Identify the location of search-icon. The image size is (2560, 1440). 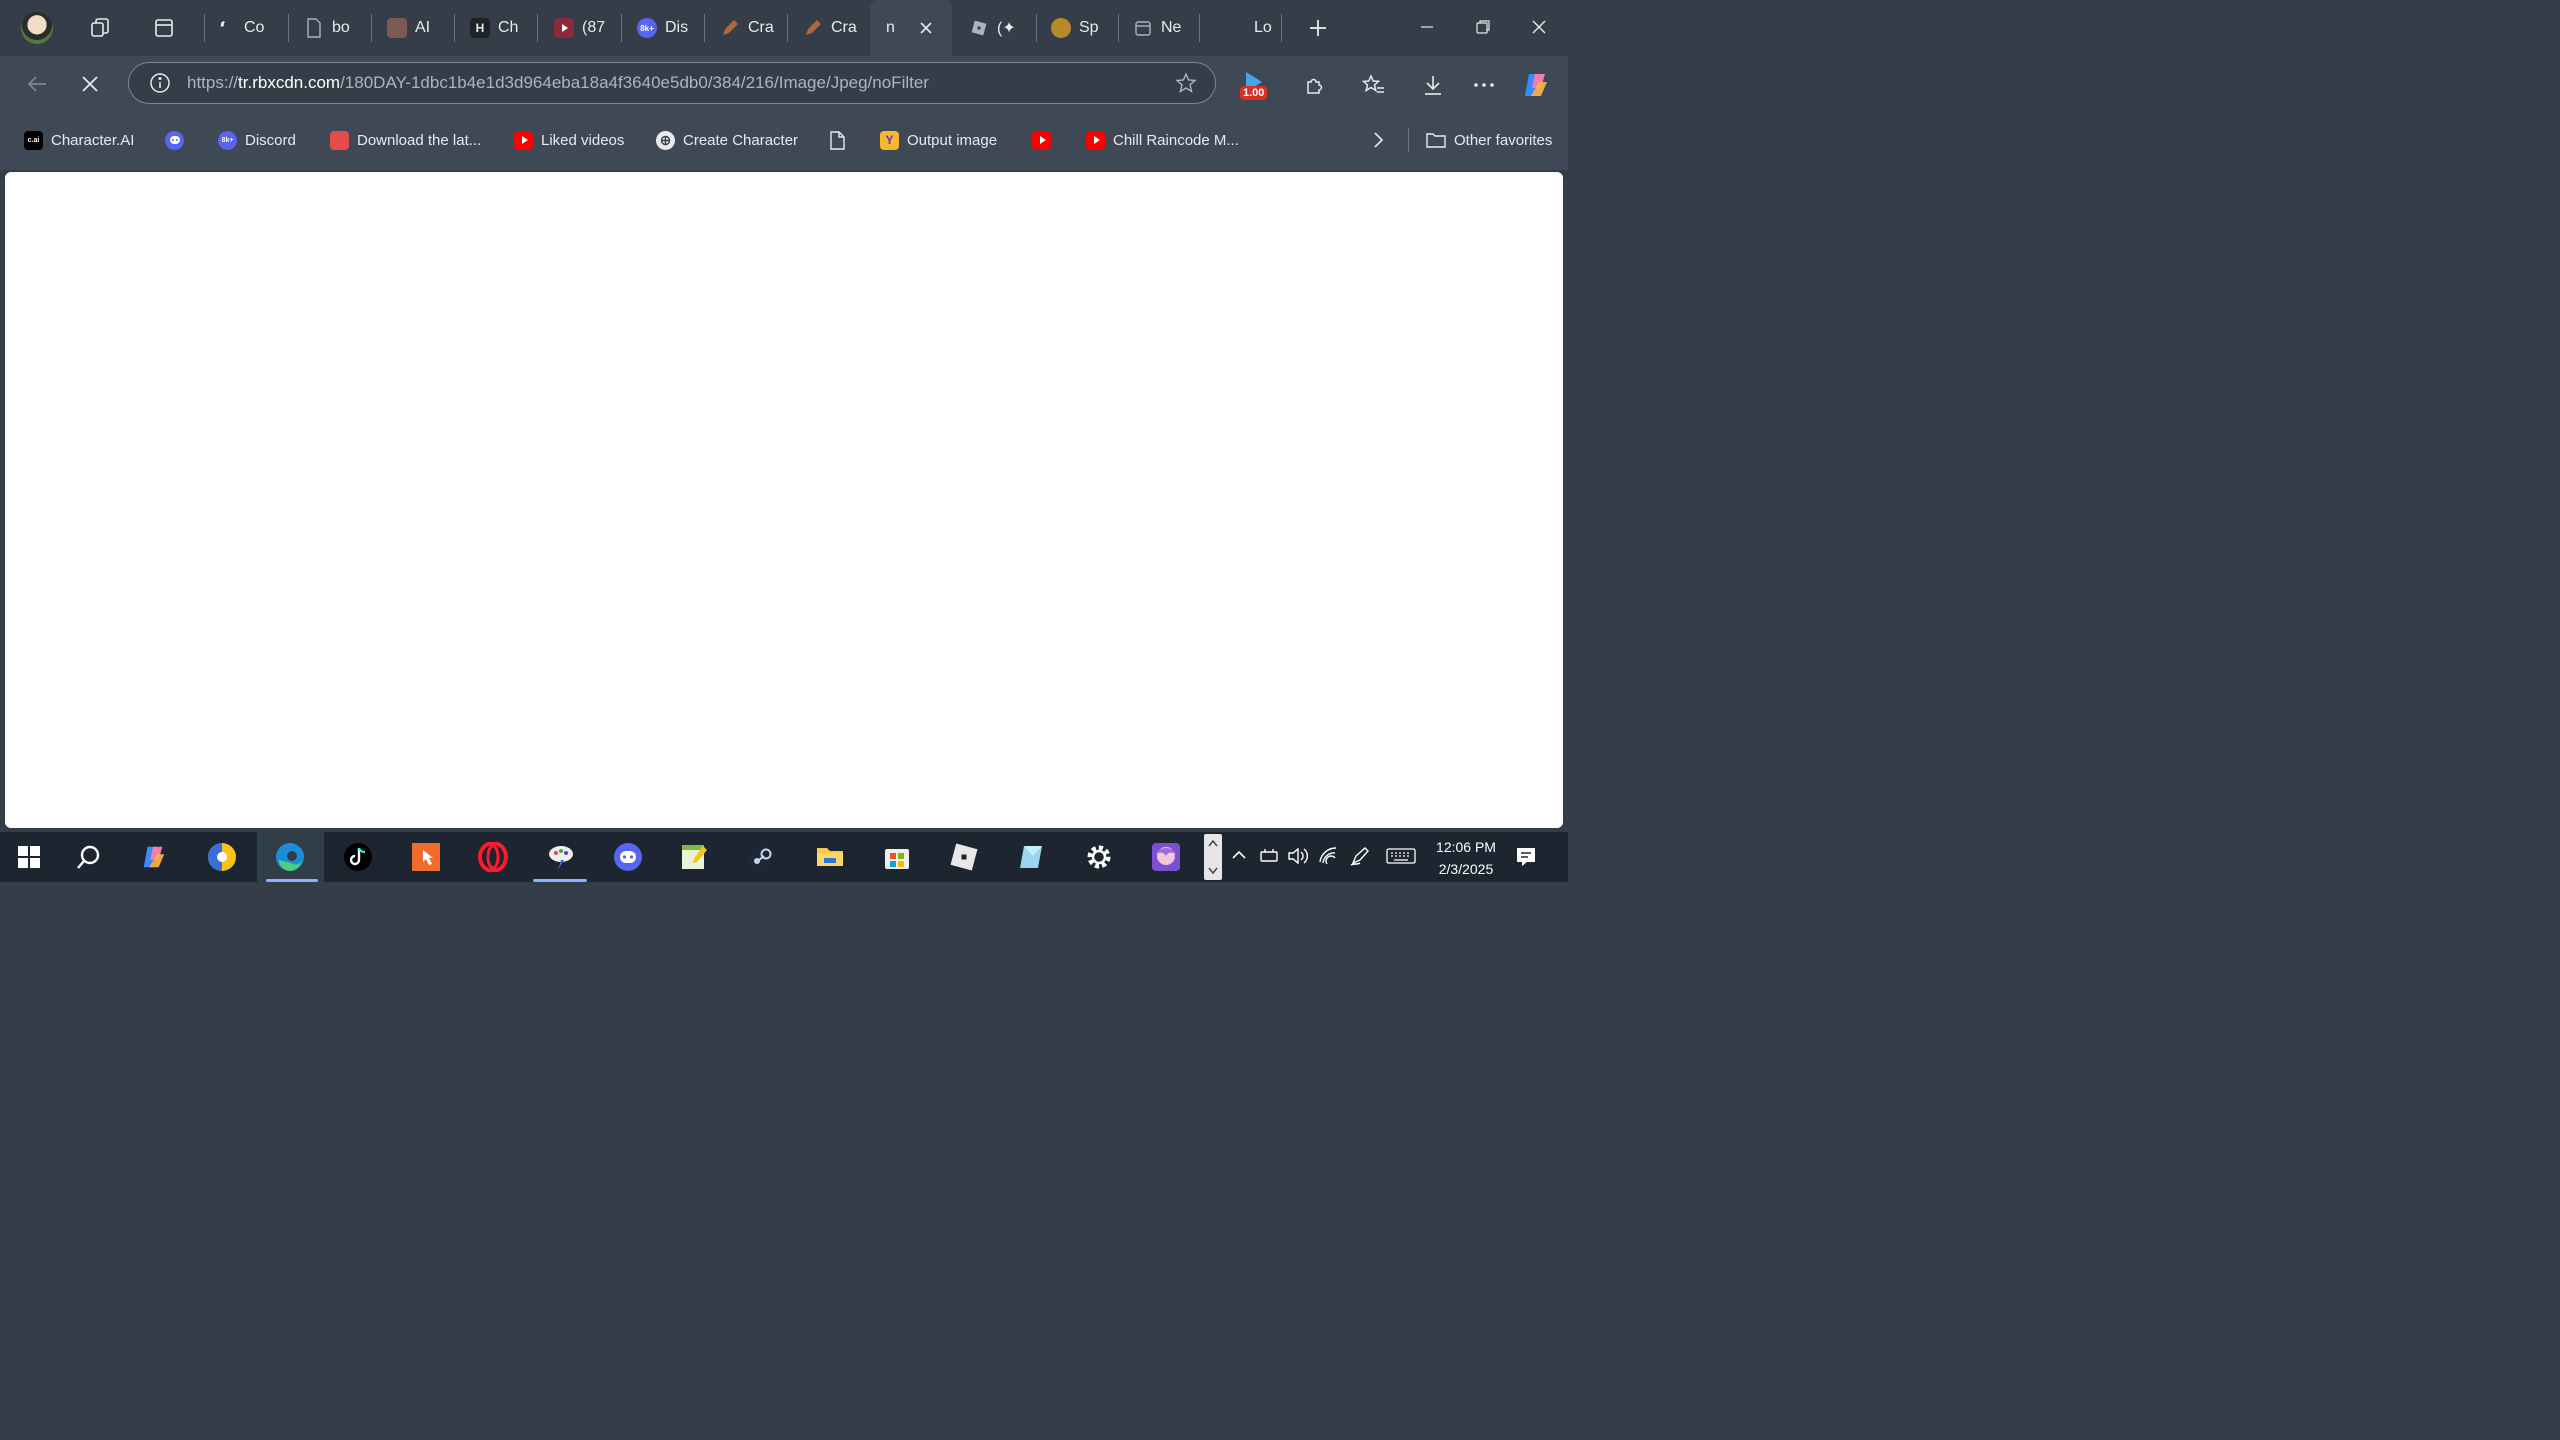
(89, 857).